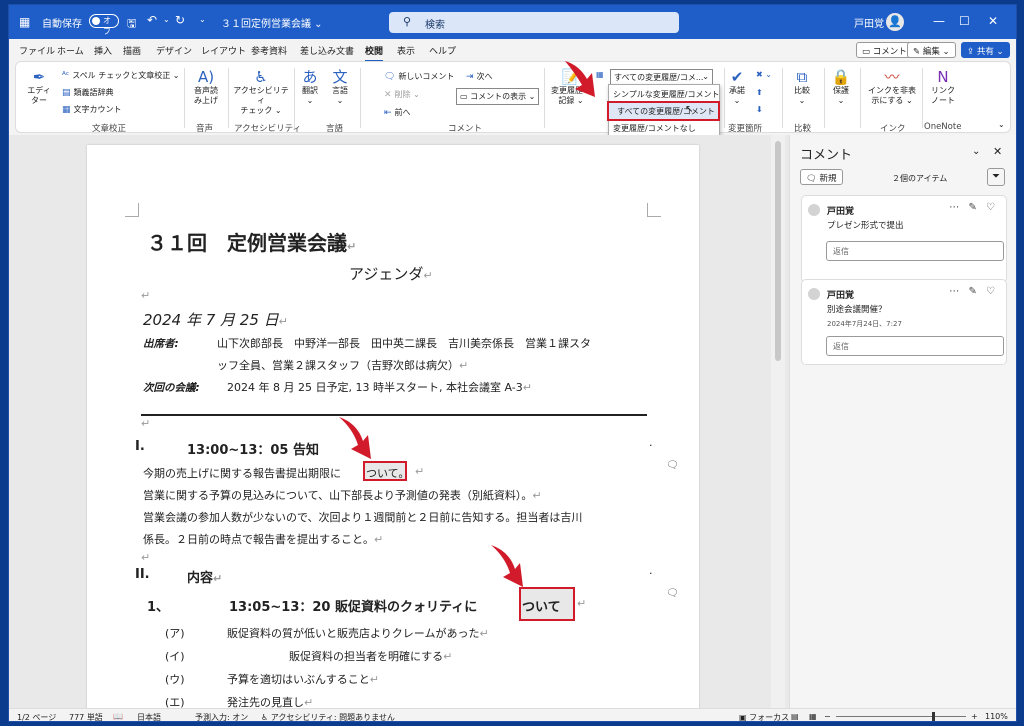 This screenshot has width=1024, height=726. What do you see at coordinates (205, 578) in the screenshot?
I see `section2-title: 内容↵` at bounding box center [205, 578].